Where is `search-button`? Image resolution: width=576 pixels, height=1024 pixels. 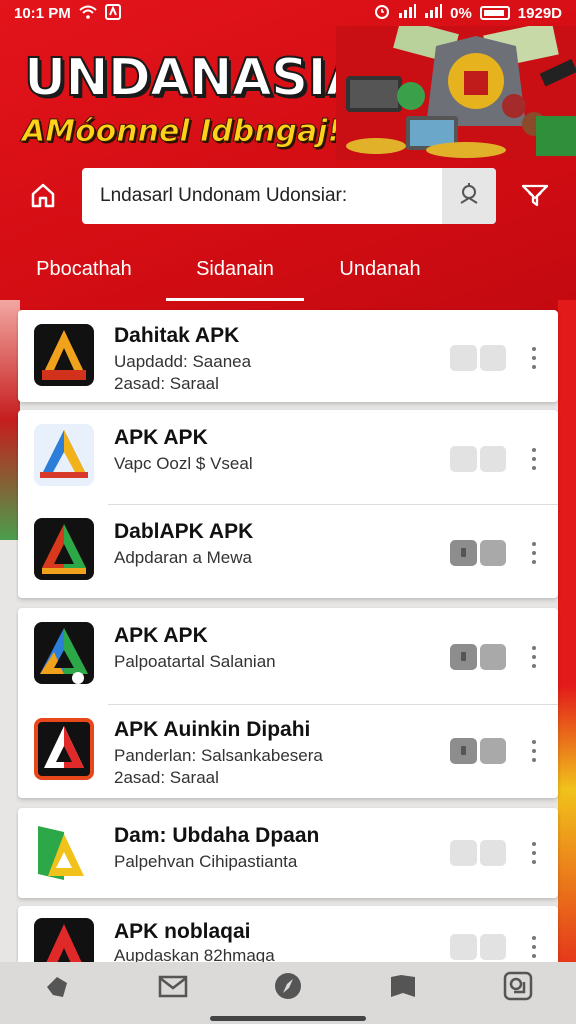 search-button is located at coordinates (469, 196).